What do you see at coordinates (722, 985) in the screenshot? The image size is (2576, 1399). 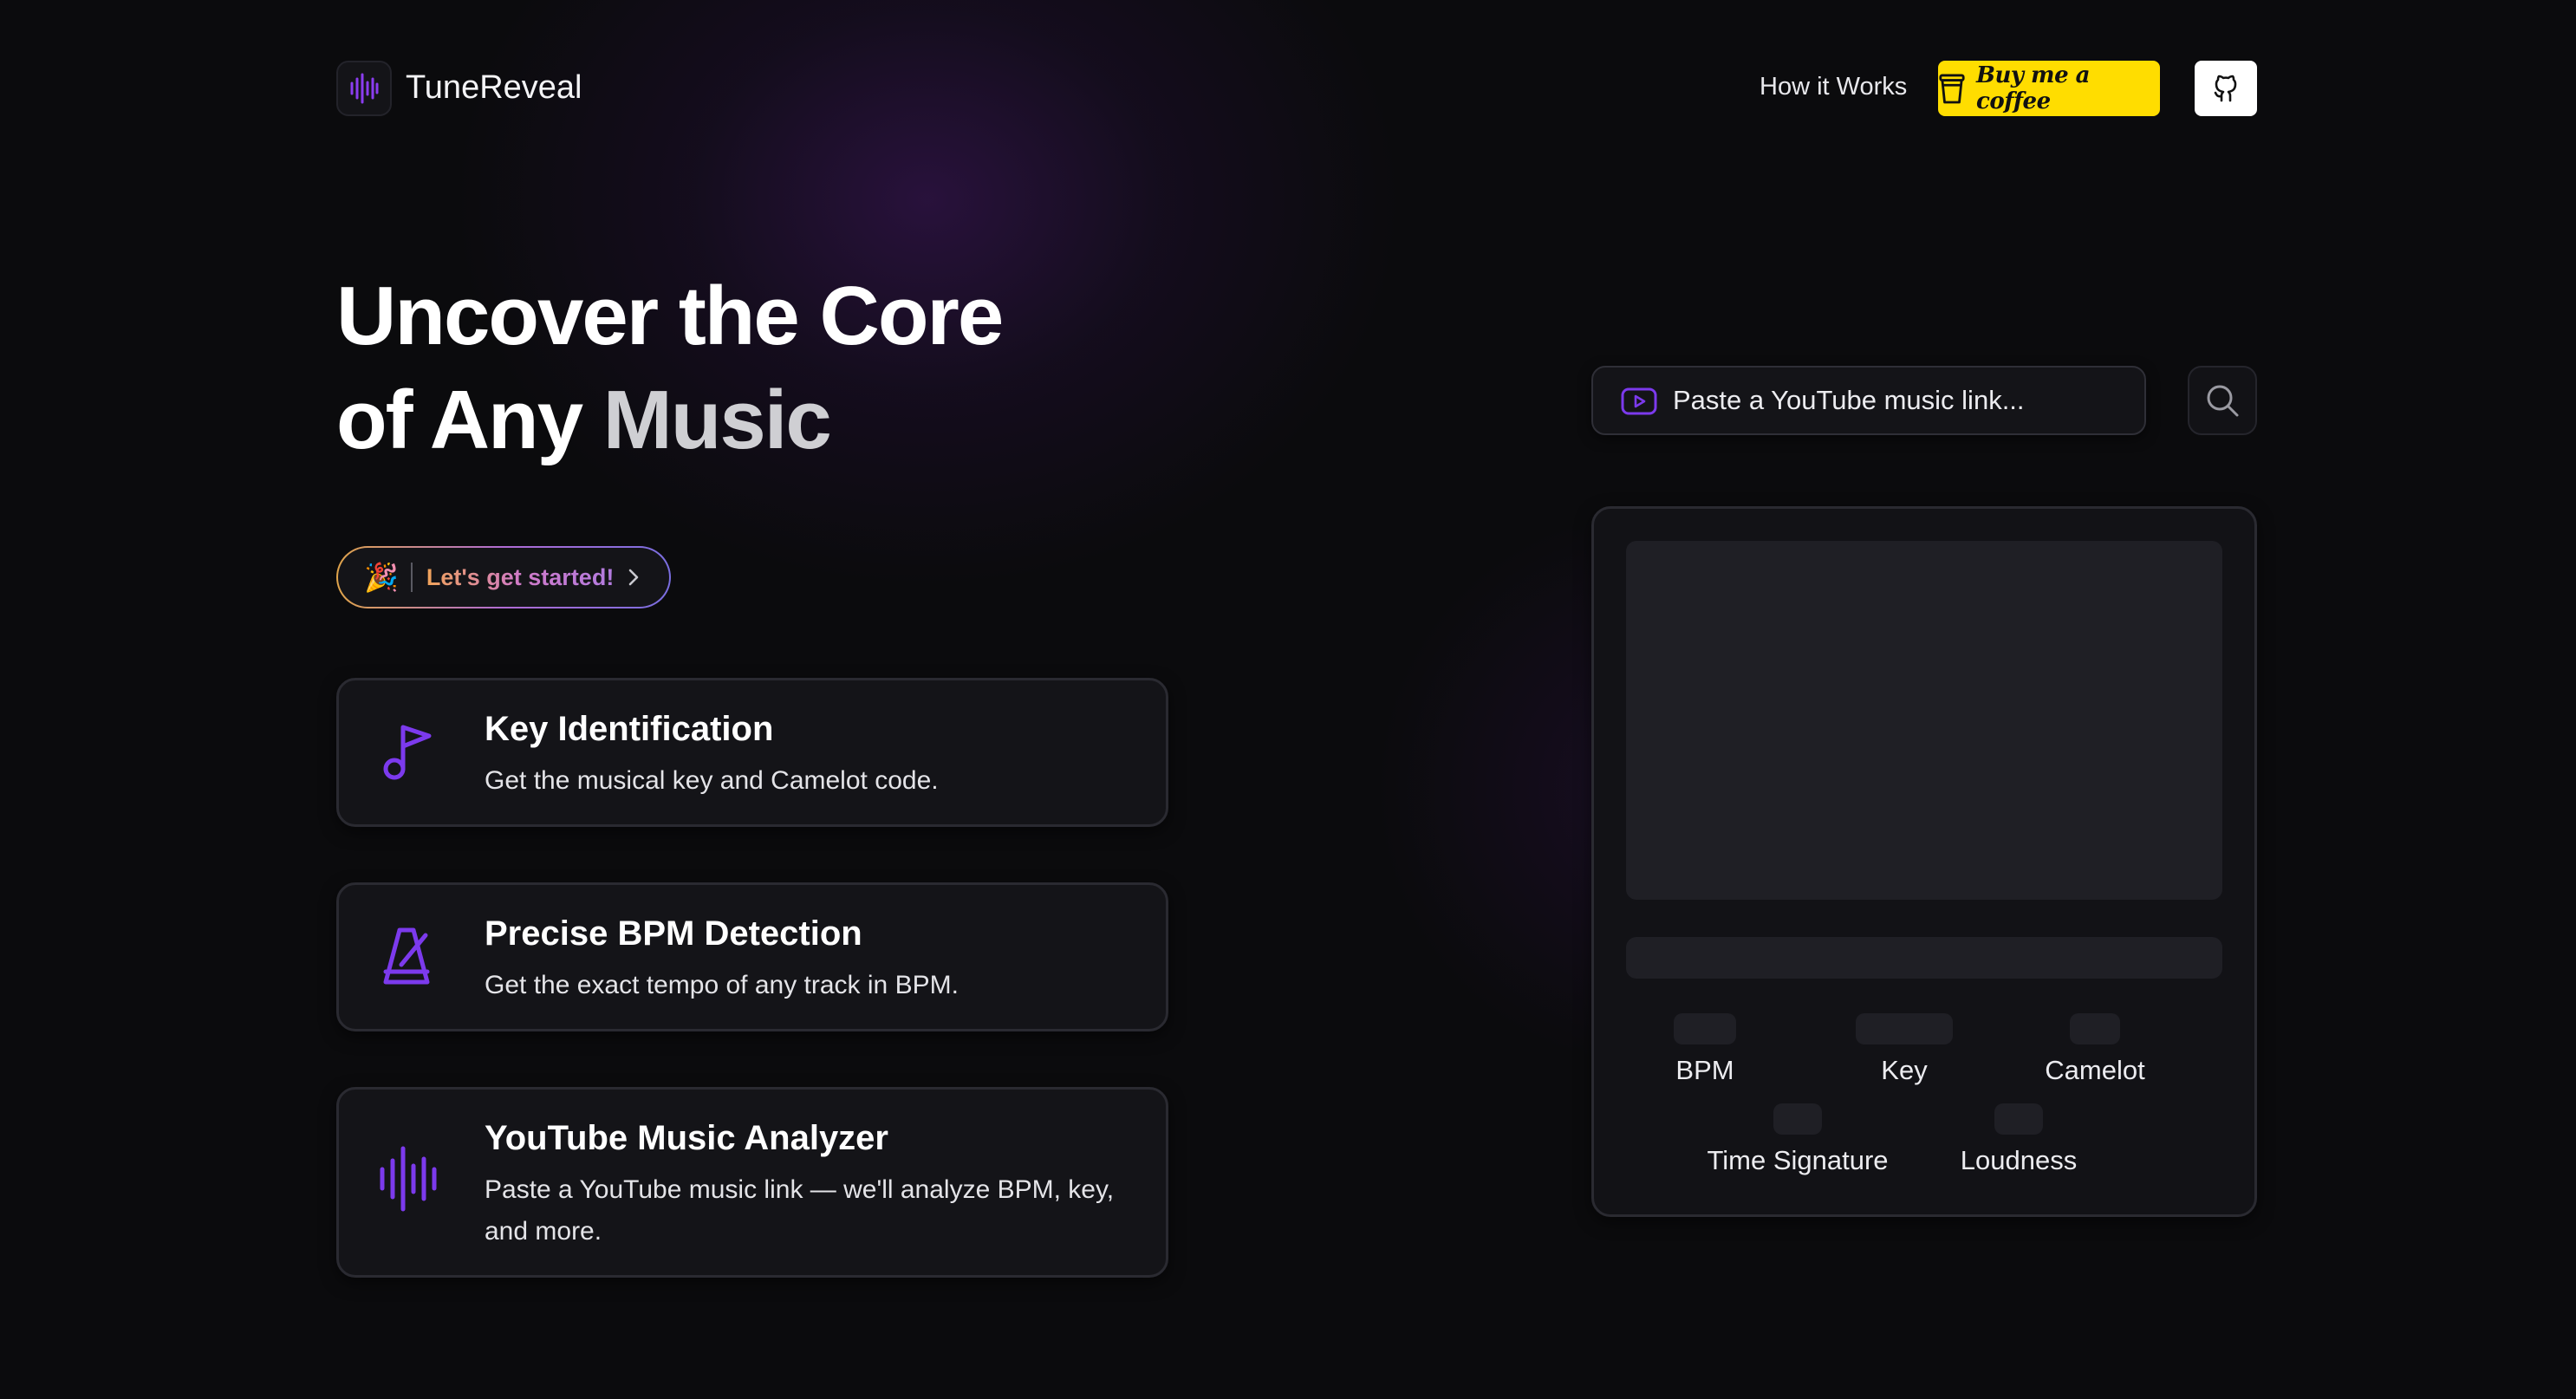 I see `feature-description: Get the exact tempo of any track in BPM.` at bounding box center [722, 985].